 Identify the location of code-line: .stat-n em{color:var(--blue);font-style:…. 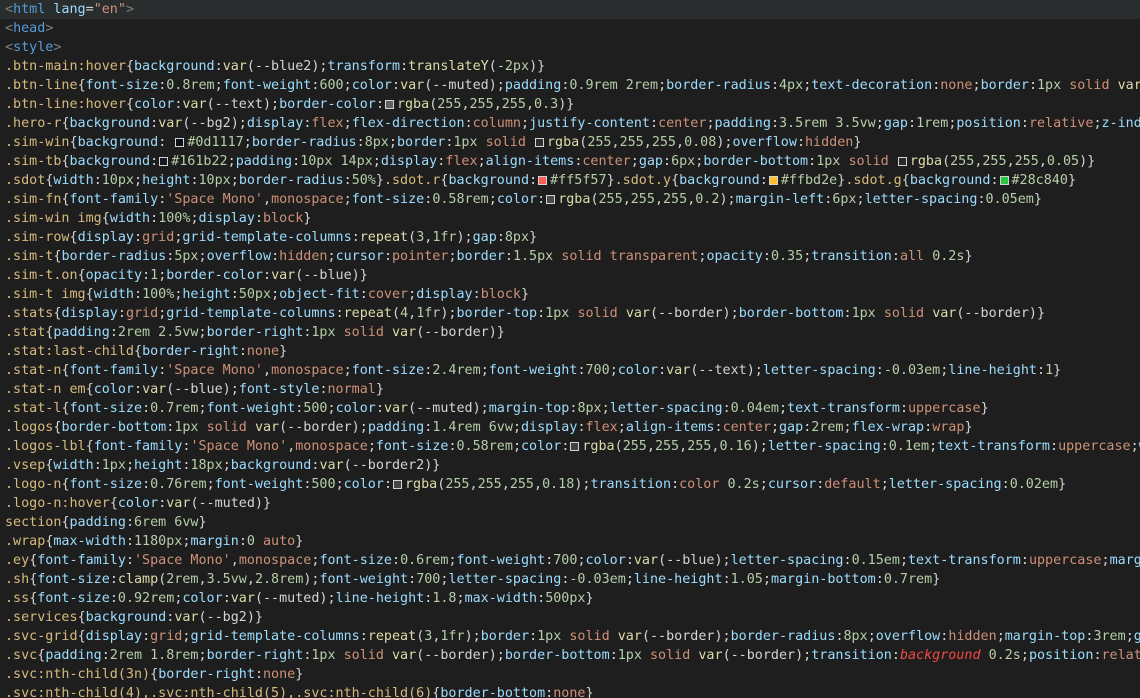
(570, 389).